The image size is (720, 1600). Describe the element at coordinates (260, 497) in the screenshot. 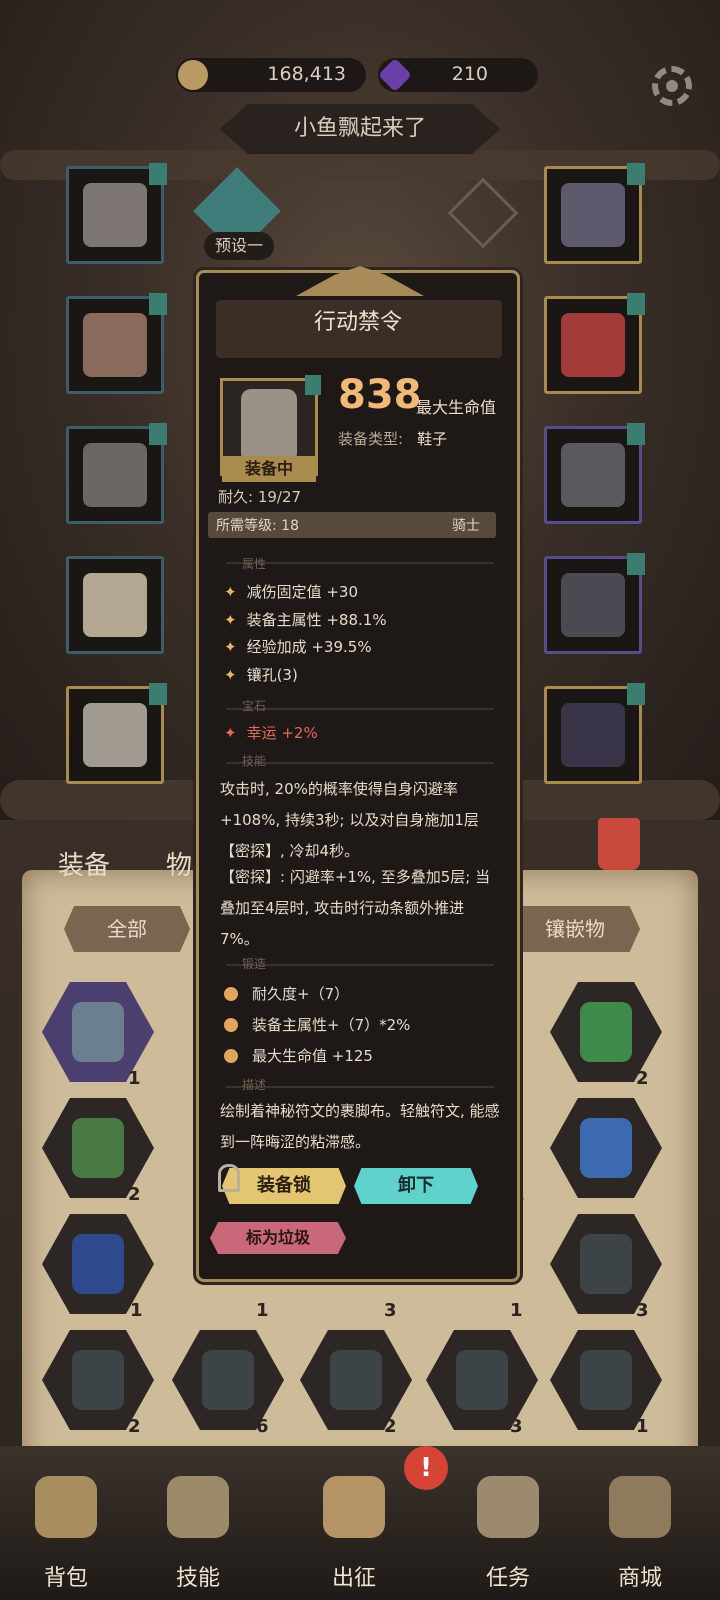

I see `durability: 耐久: 19/27` at that location.